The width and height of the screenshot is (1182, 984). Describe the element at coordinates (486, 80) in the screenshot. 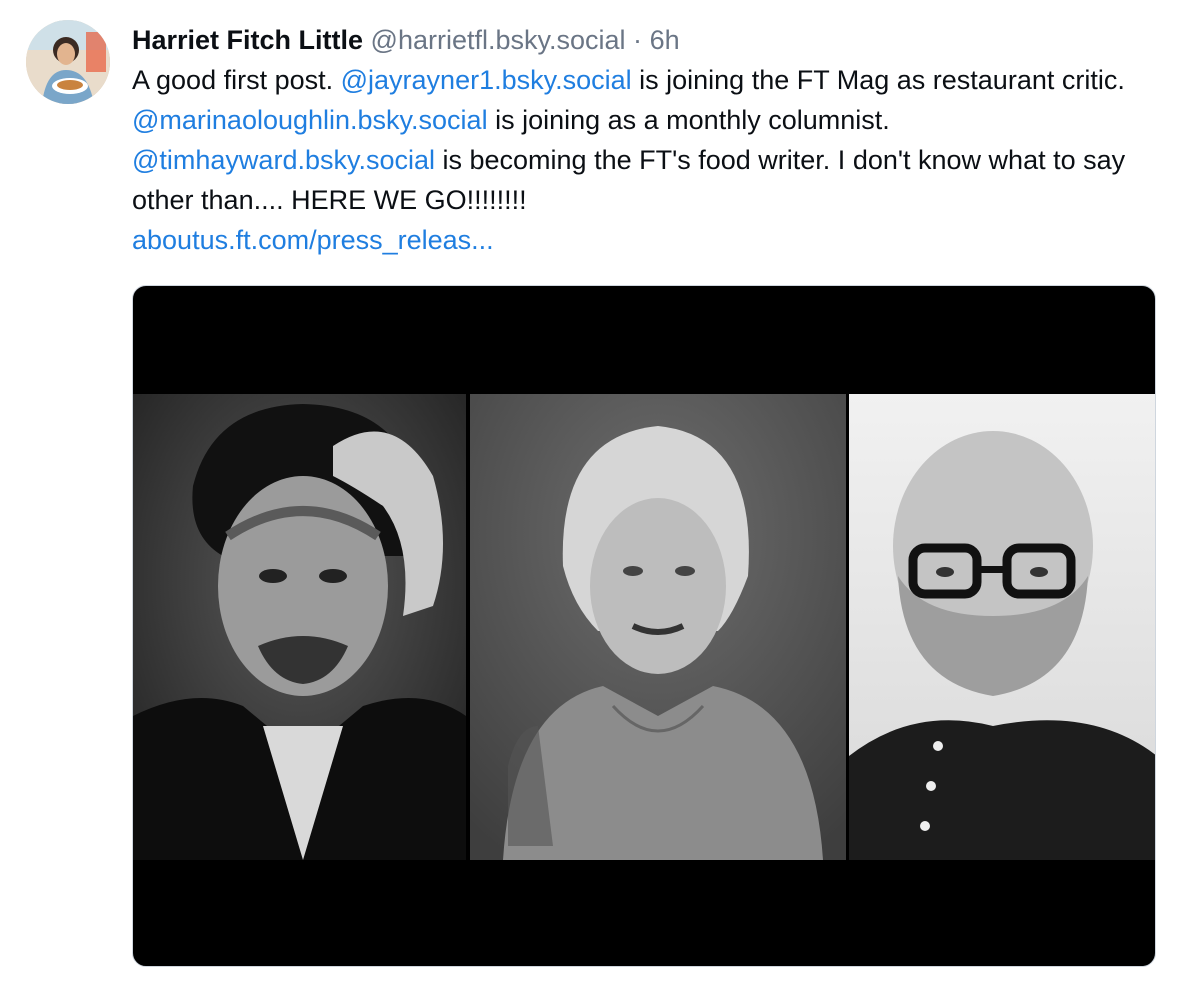

I see `mention-link: @jayrayner1.bsky.social` at that location.